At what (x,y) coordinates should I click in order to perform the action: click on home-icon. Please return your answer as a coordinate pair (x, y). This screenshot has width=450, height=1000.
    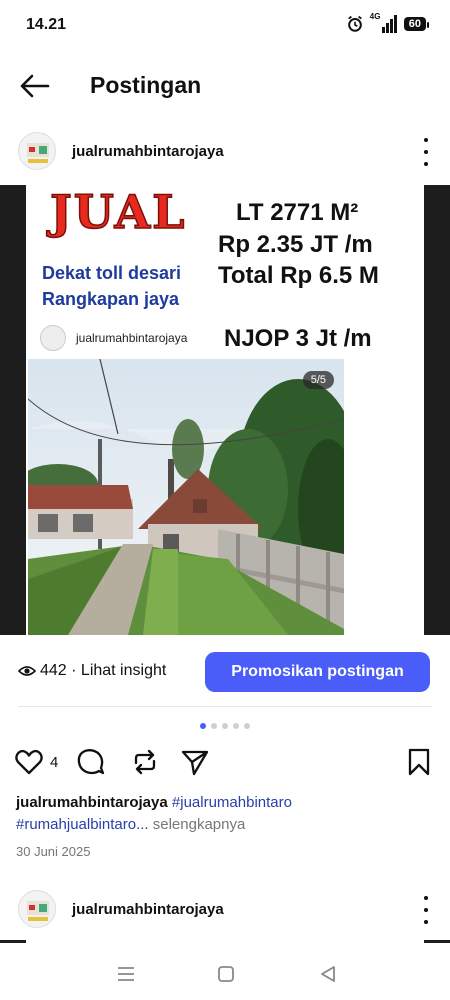
    Looking at the image, I should click on (226, 974).